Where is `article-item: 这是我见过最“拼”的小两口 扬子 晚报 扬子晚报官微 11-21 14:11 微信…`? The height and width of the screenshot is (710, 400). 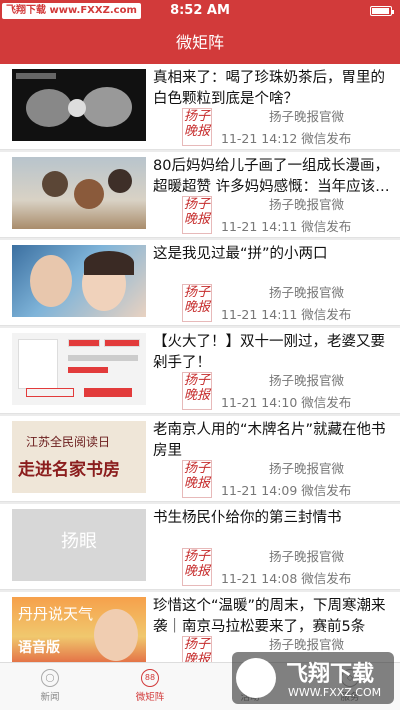 article-item: 这是我见过最“拼”的小两口 扬子 晚报 扬子晚报官微 11-21 14:11 微信… is located at coordinates (200, 283).